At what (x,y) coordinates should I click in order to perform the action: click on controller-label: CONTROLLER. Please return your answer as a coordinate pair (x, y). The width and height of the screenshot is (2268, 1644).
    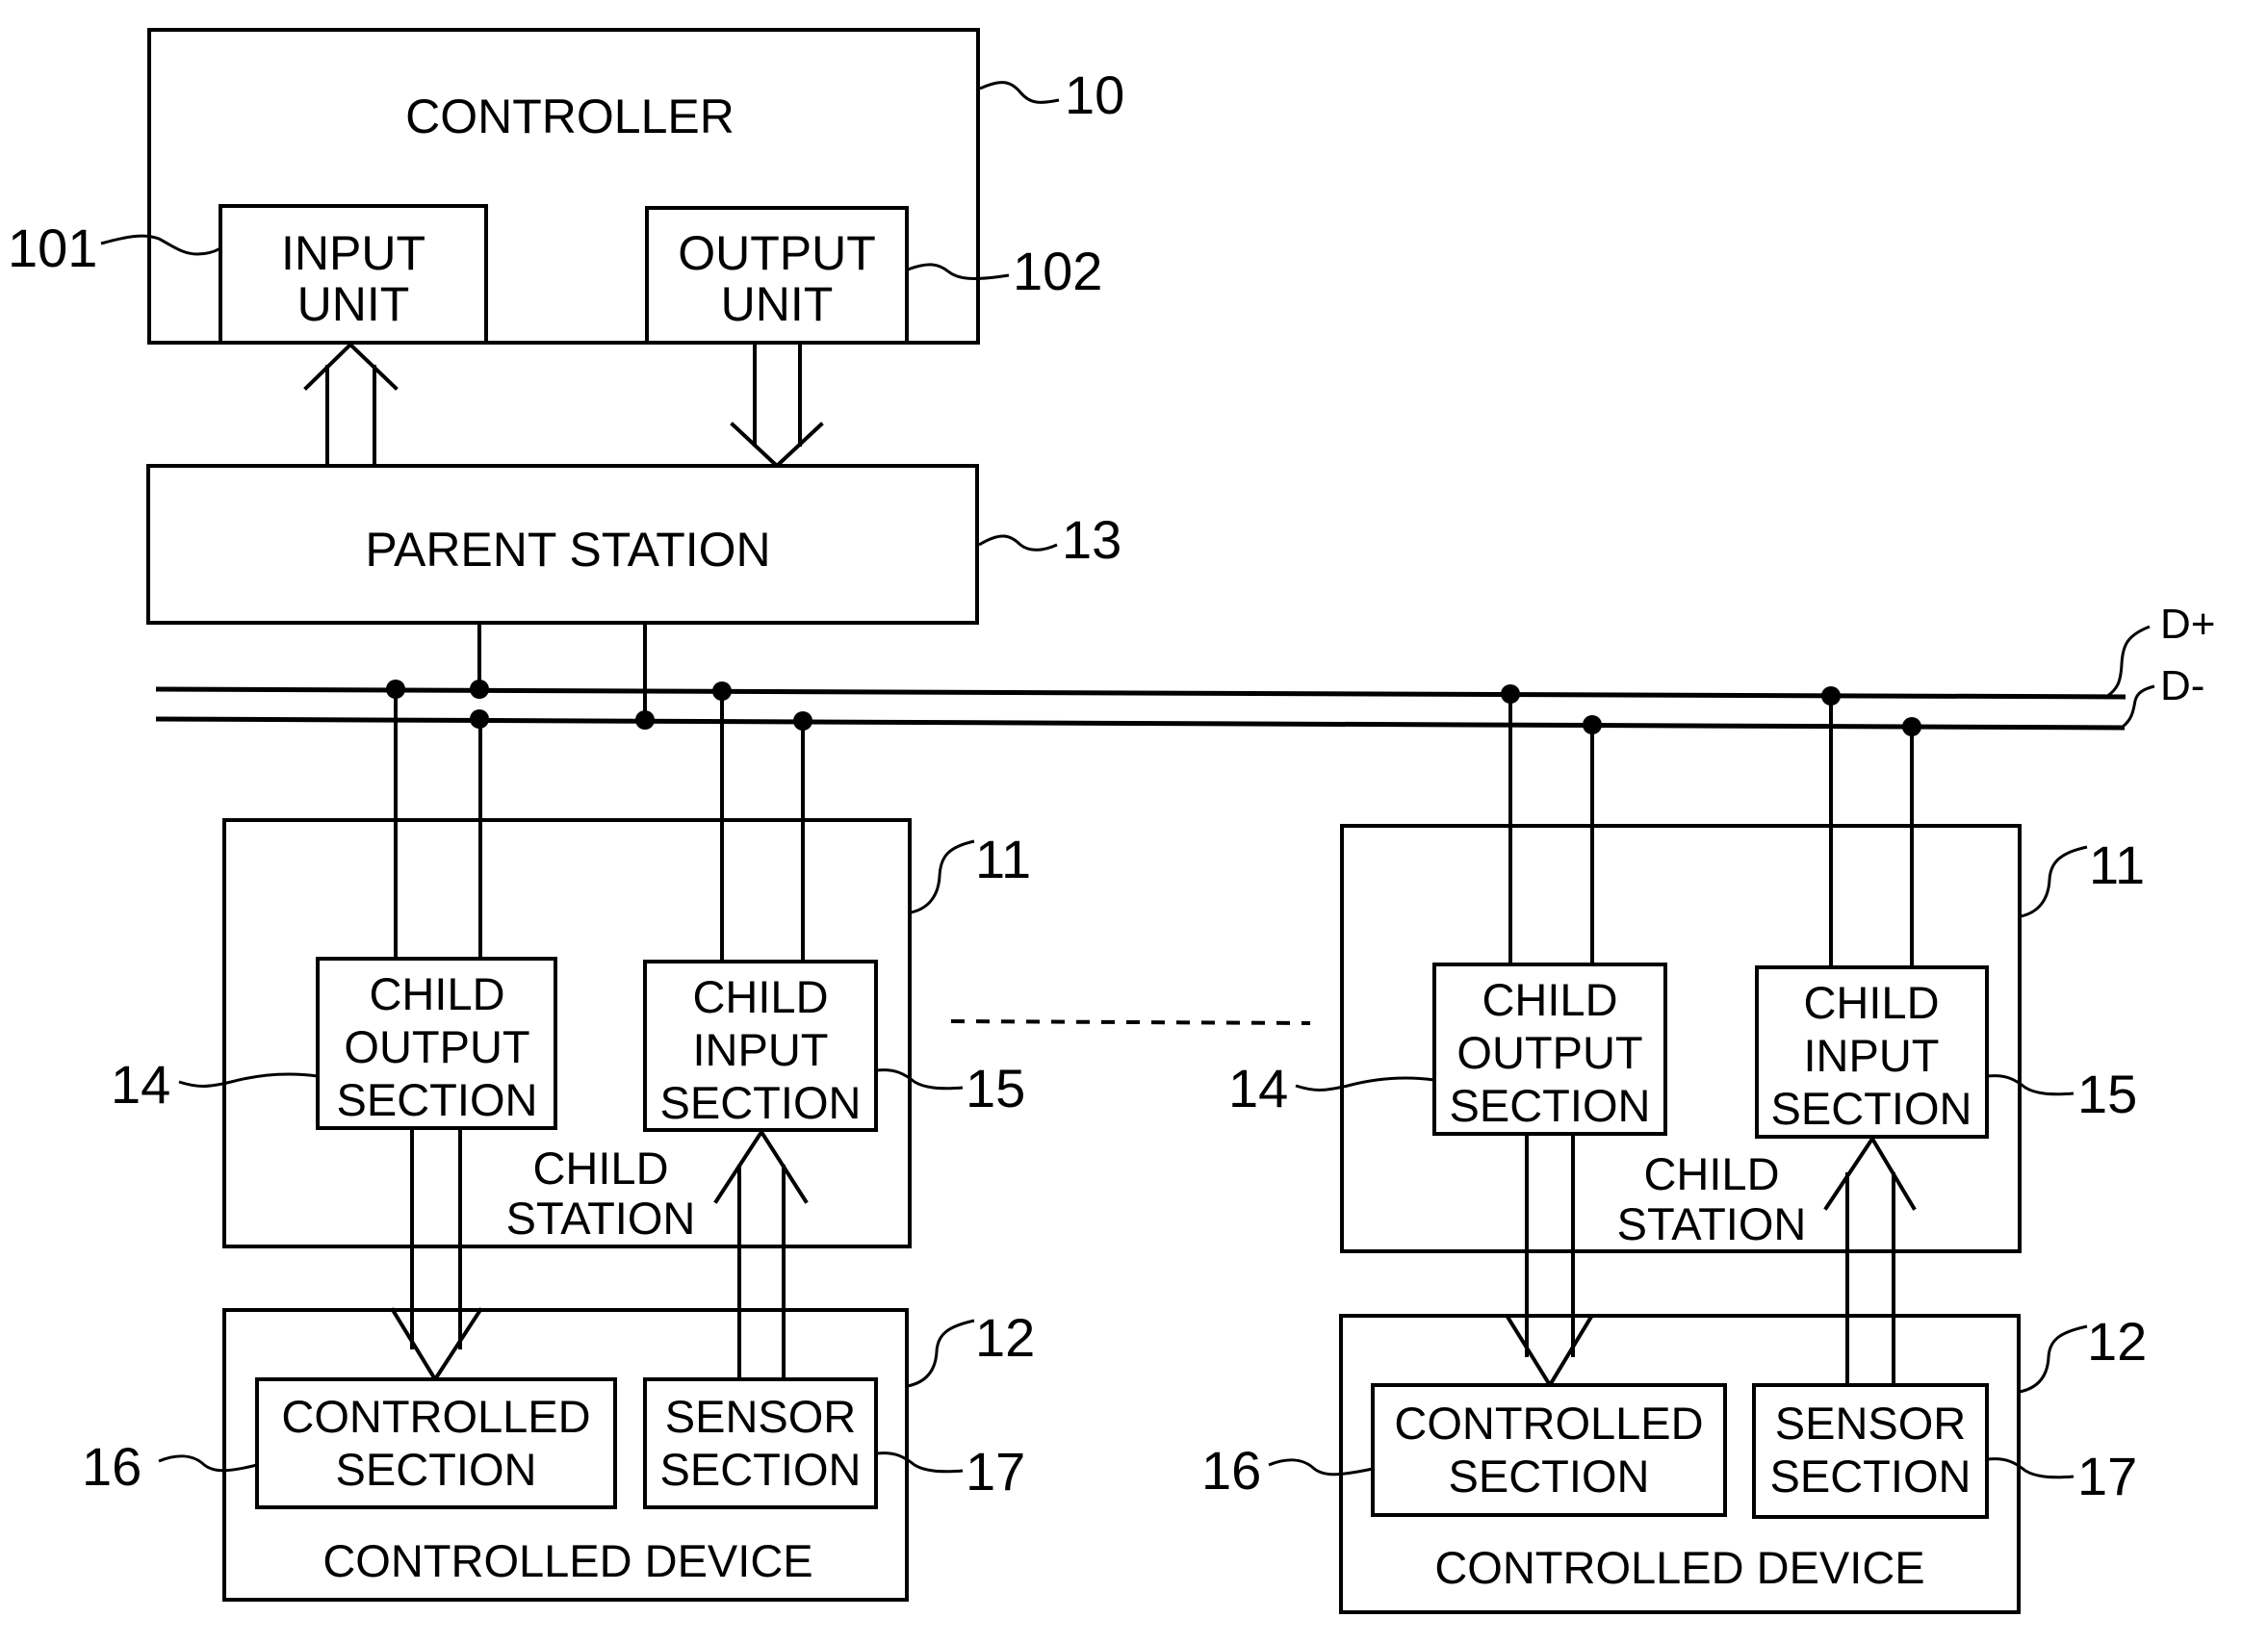
    Looking at the image, I should click on (570, 116).